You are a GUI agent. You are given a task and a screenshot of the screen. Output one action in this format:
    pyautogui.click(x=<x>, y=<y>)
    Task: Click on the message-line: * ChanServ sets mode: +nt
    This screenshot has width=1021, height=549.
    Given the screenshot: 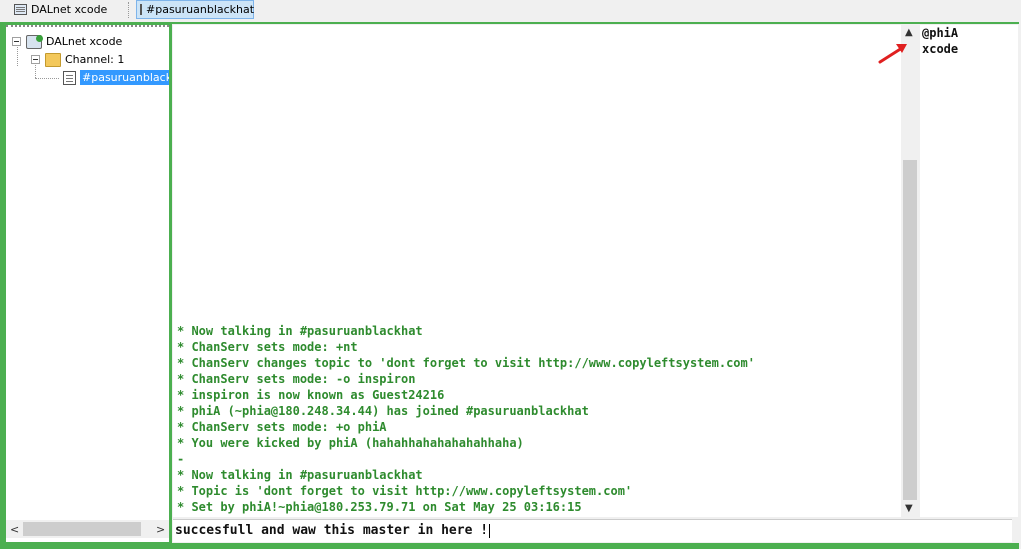 What is the action you would take?
    pyautogui.click(x=267, y=347)
    